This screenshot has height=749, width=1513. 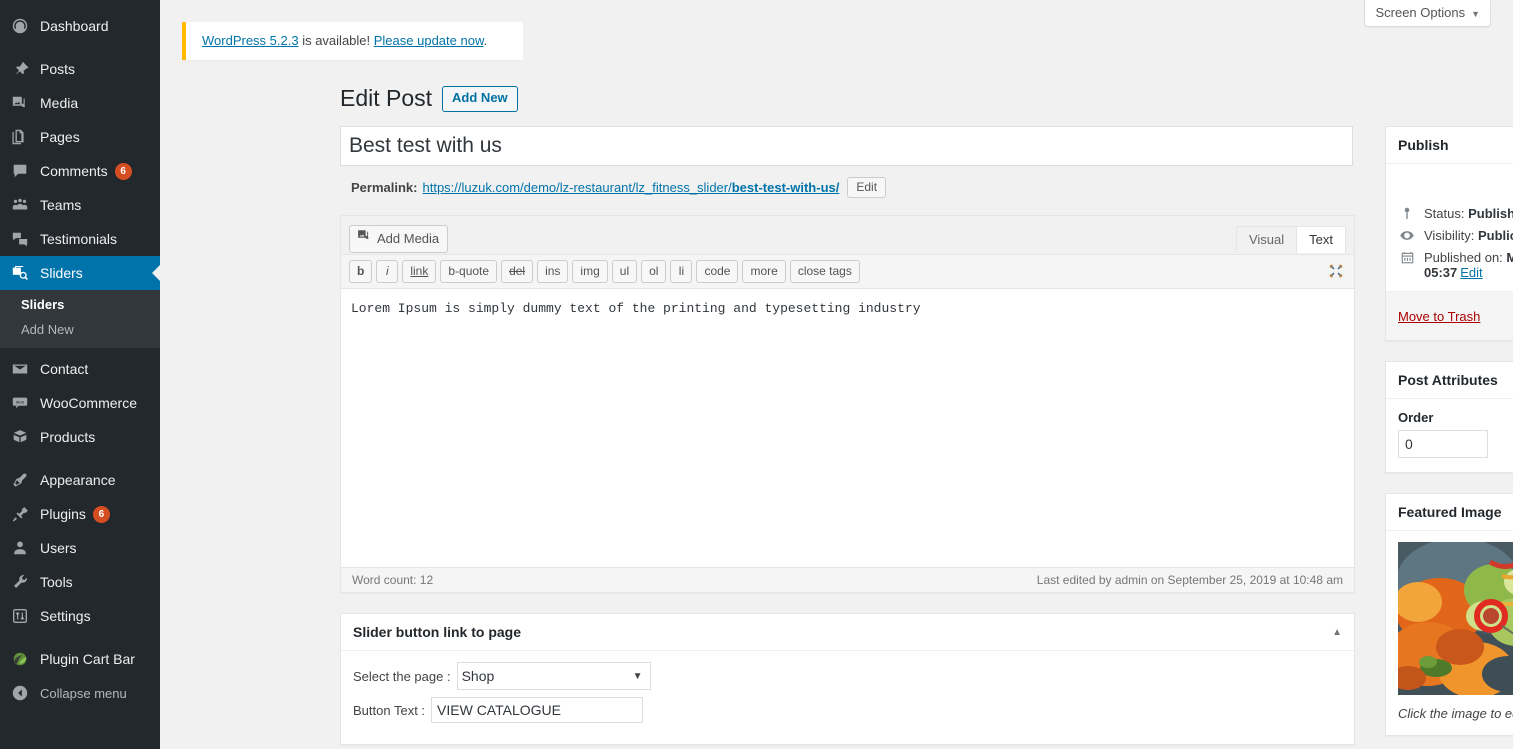 What do you see at coordinates (20, 659) in the screenshot?
I see `cart-bar-icon` at bounding box center [20, 659].